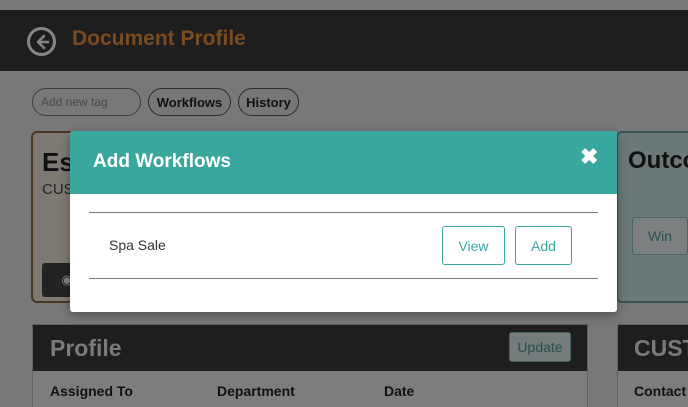 The image size is (688, 407). Describe the element at coordinates (543, 245) in the screenshot. I see `add-workflow-button: Add` at that location.